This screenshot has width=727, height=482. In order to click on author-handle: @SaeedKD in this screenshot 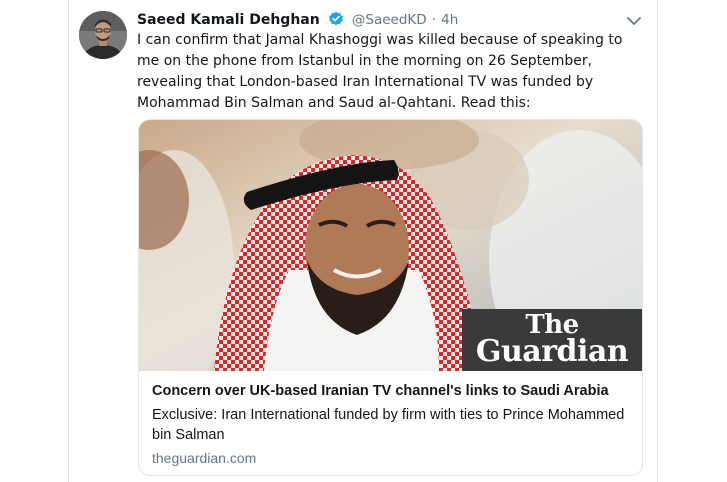, I will do `click(389, 20)`.